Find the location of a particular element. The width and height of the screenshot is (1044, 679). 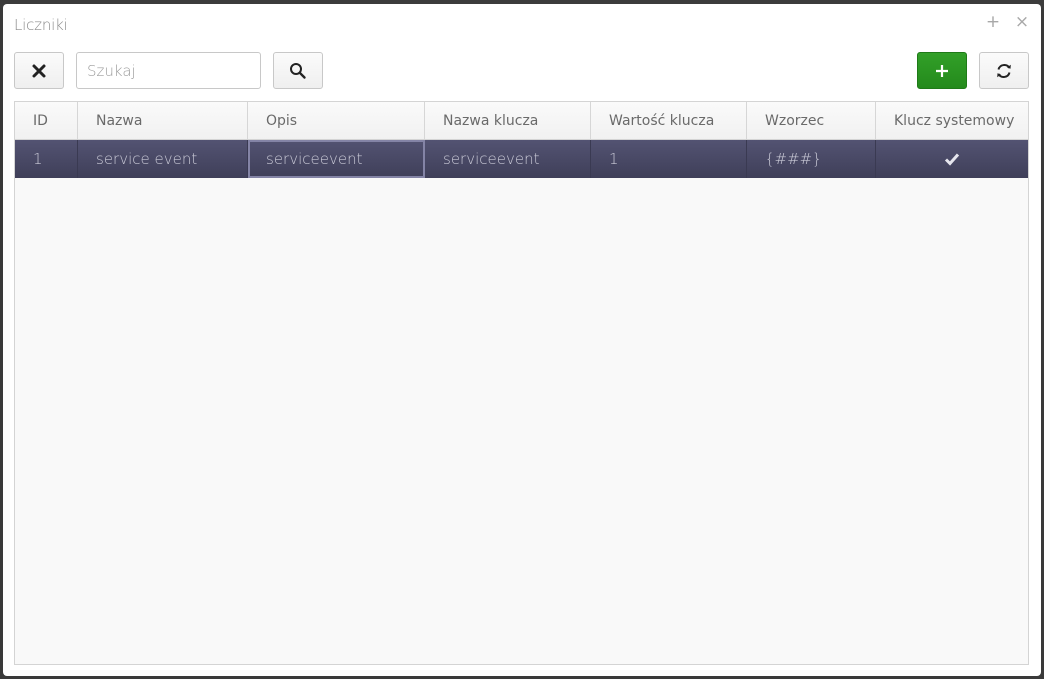

column-header-wartosc-klucza: Wartość klucza is located at coordinates (669, 120).